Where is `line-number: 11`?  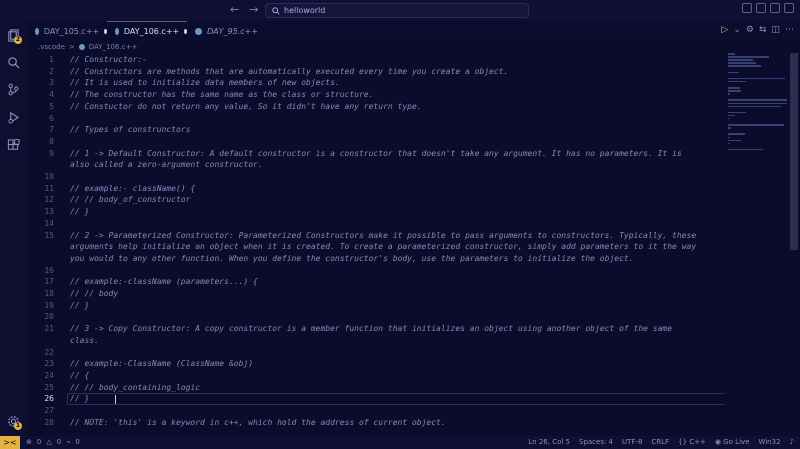 line-number: 11 is located at coordinates (49, 188).